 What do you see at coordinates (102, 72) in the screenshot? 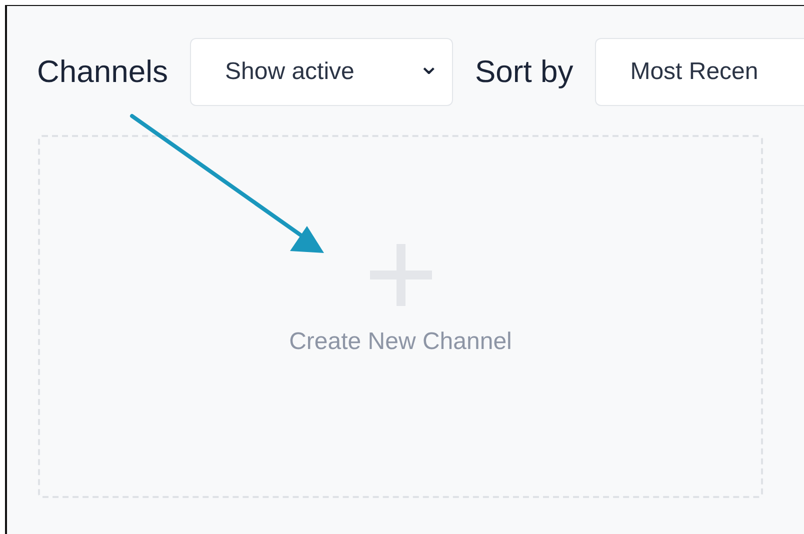
I see `page-title: Channels` at bounding box center [102, 72].